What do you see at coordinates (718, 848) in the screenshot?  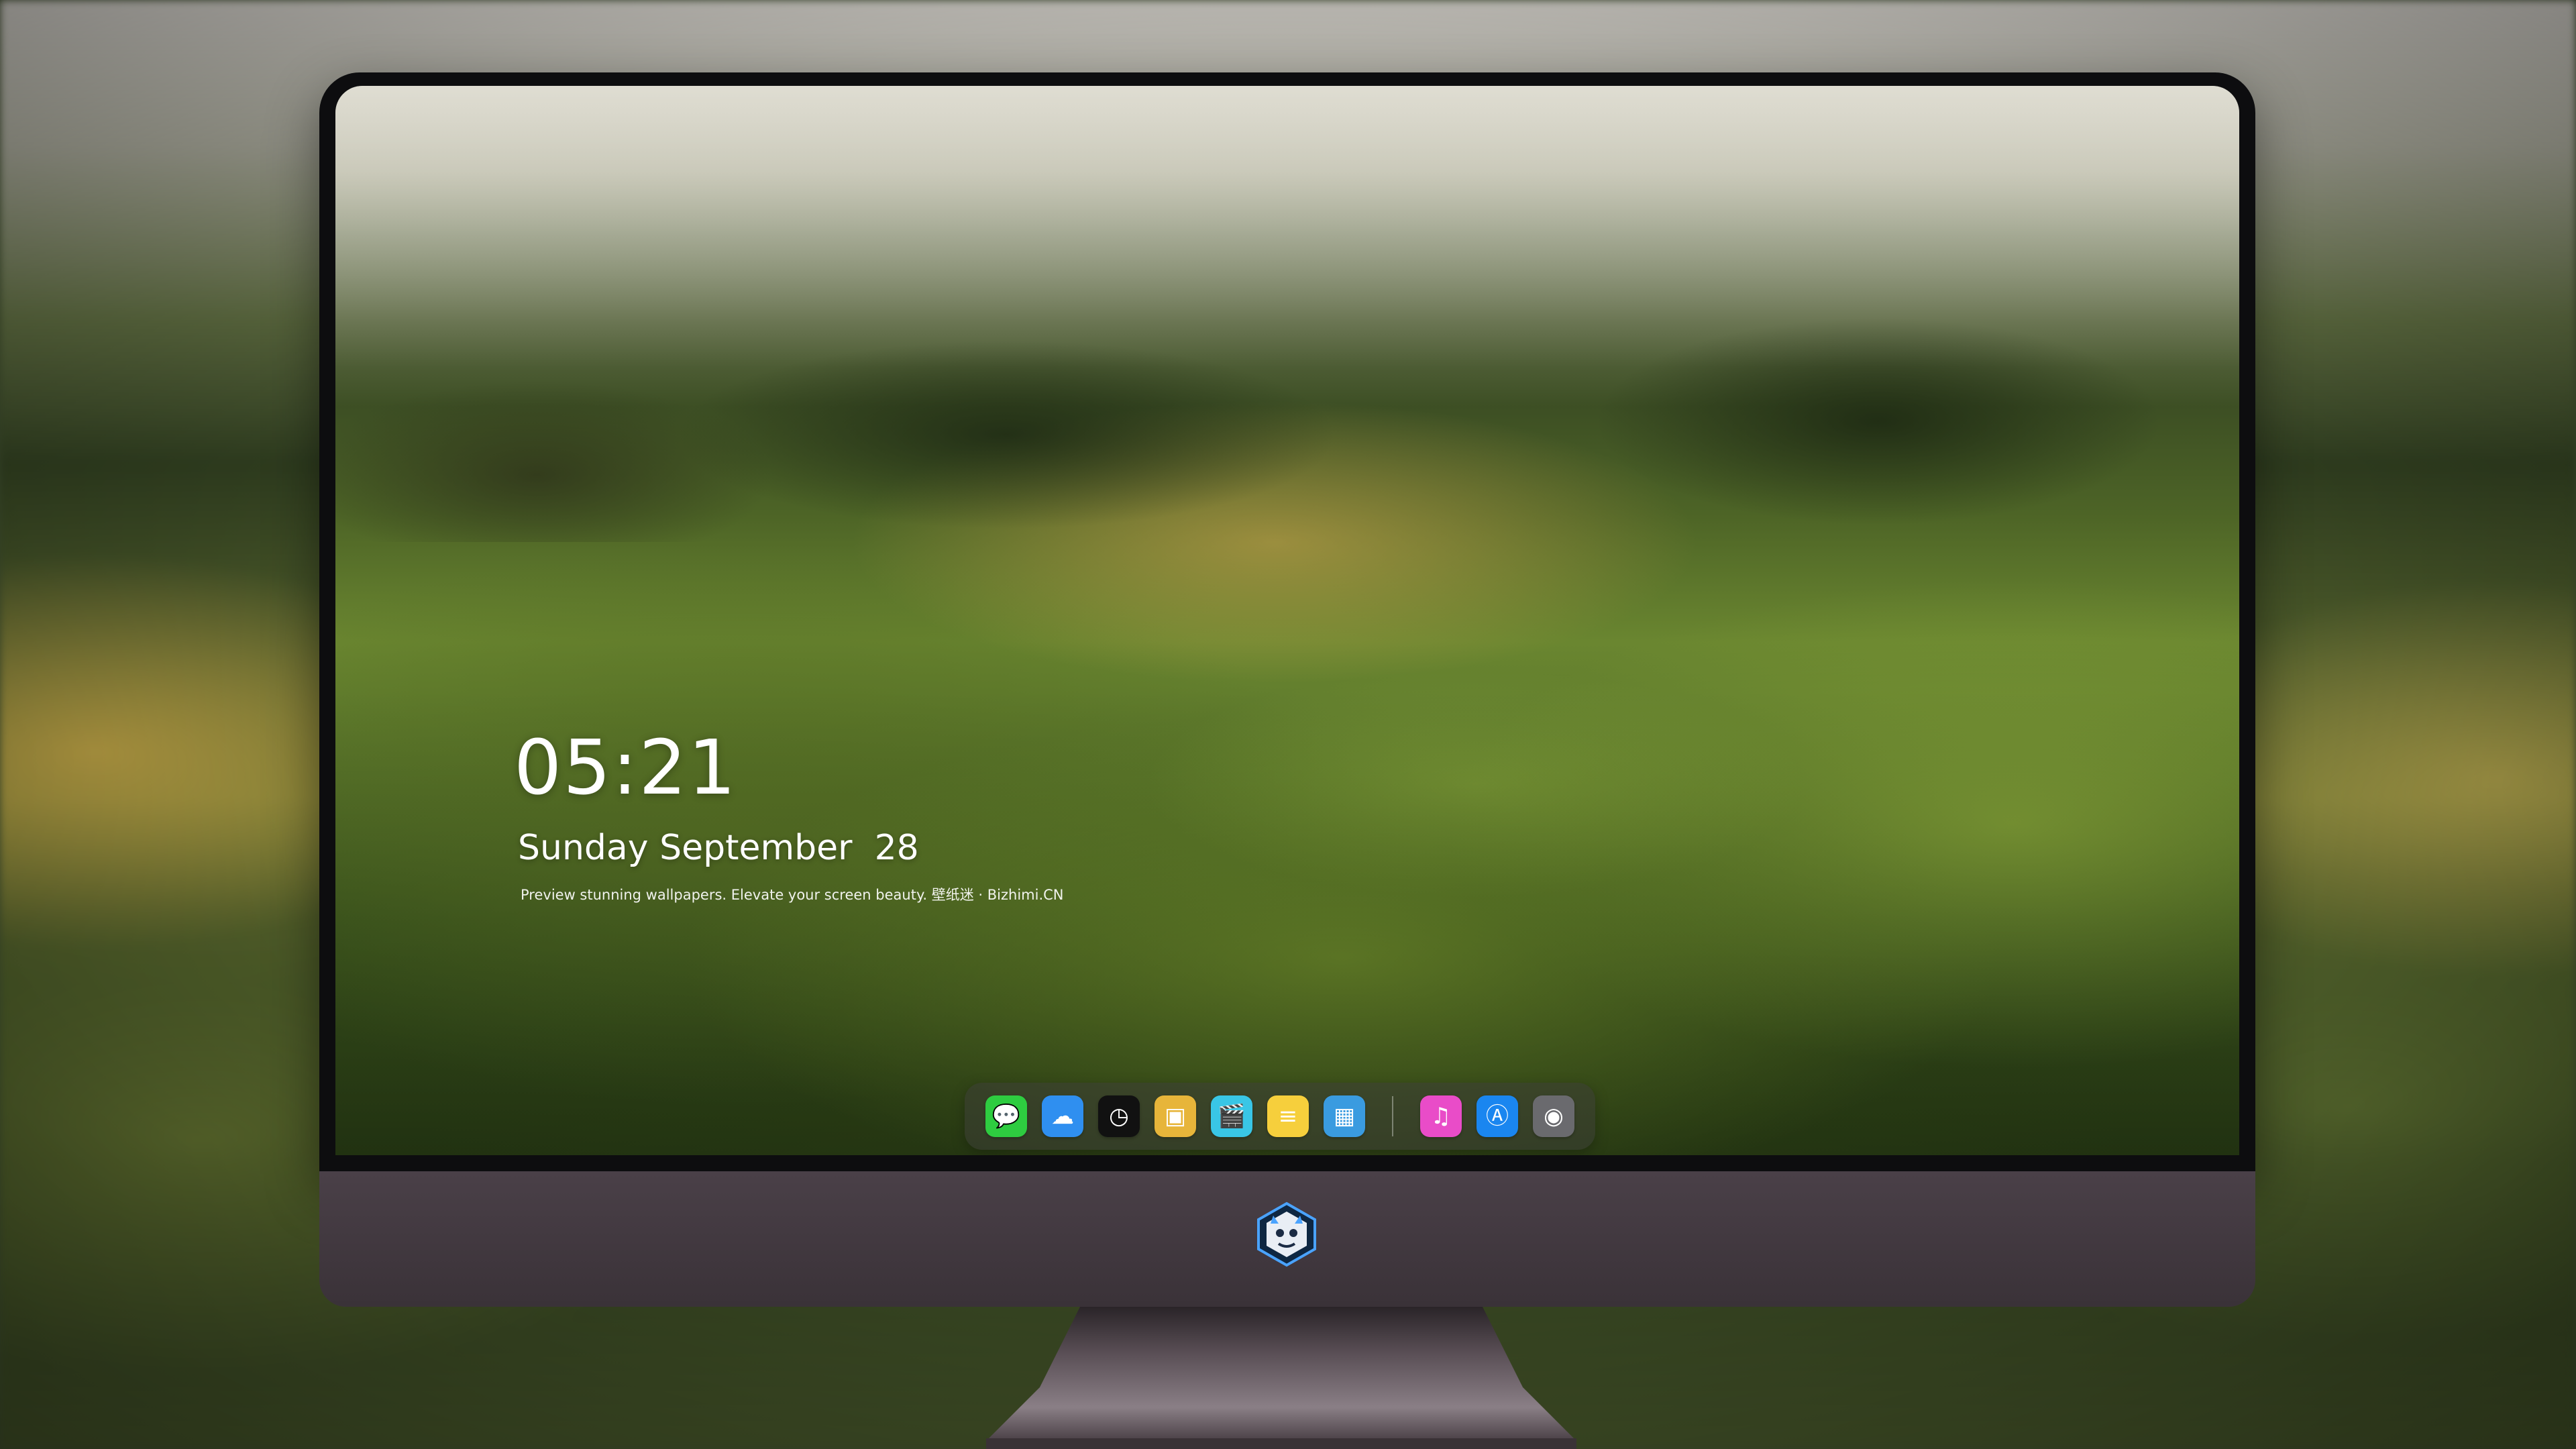 I see `lockscreen-date: Sunday September 28` at bounding box center [718, 848].